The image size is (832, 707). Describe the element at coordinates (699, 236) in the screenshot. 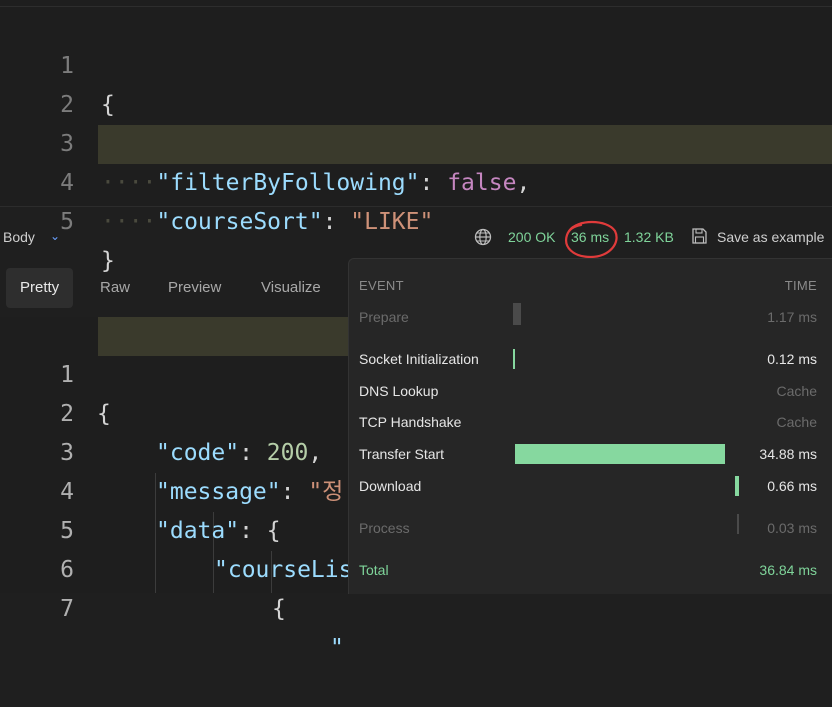

I see `save-icon` at that location.